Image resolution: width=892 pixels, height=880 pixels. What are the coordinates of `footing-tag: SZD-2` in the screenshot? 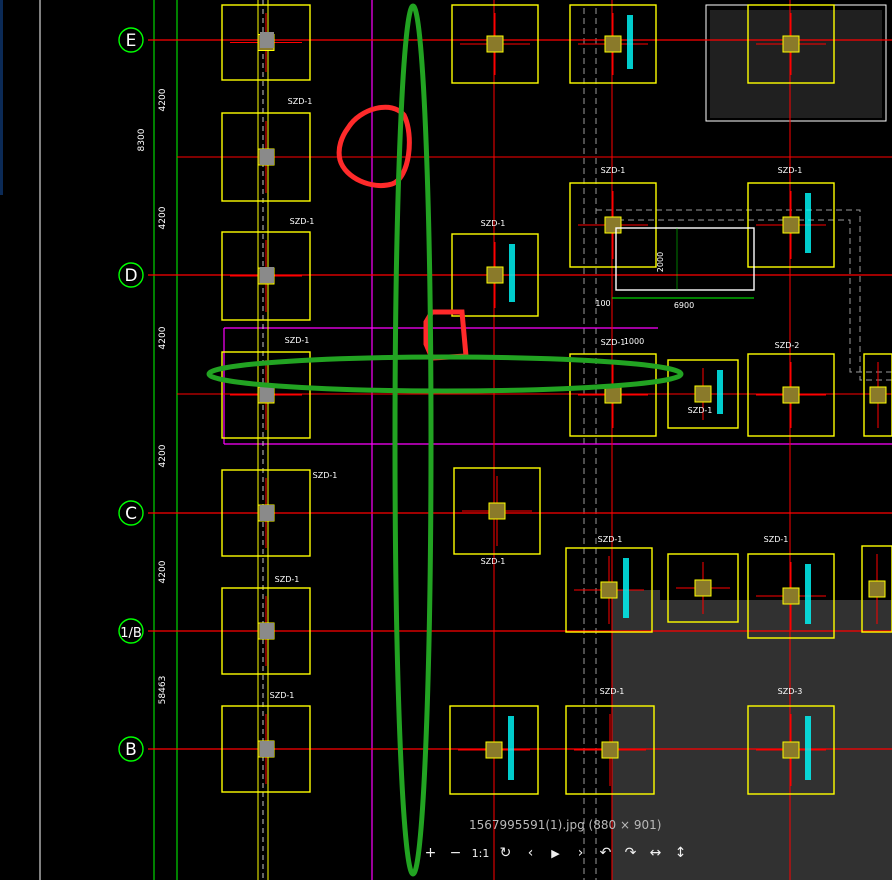 It's located at (787, 345).